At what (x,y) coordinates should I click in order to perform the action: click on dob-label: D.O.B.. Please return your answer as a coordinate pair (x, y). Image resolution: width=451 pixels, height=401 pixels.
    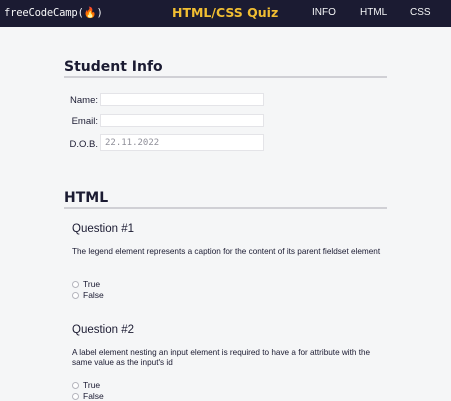
    Looking at the image, I should click on (83, 144).